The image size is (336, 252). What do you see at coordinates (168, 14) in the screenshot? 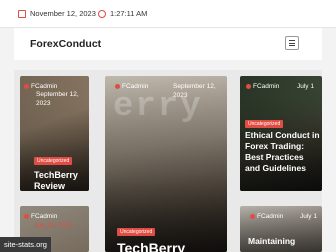
I see `top-bar: November 12, 2023 1:27:11 AM` at bounding box center [168, 14].